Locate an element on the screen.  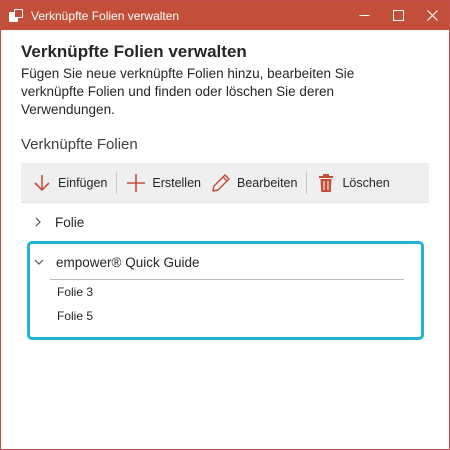
insert-label: Einfügen is located at coordinates (83, 182).